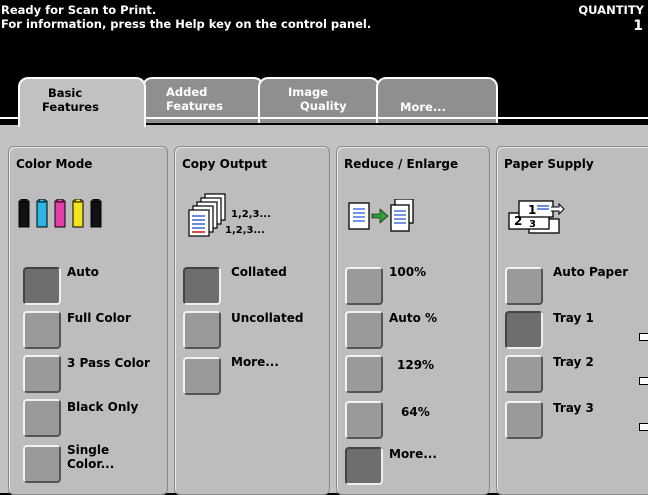  I want to click on panel-title: Copy Output, so click(224, 164).